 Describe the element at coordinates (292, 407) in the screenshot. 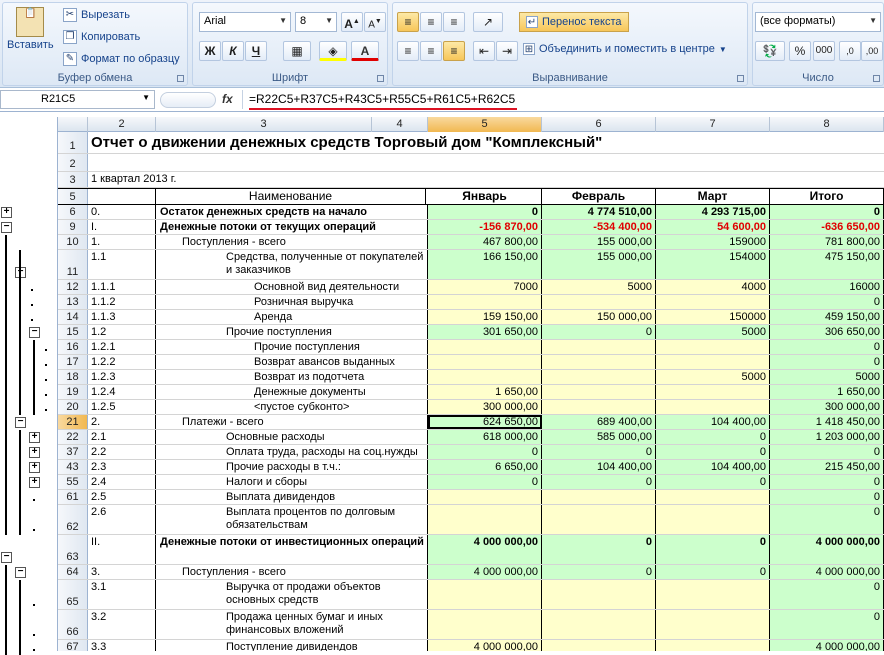

I see `name-cell: <пустое субконто>` at that location.